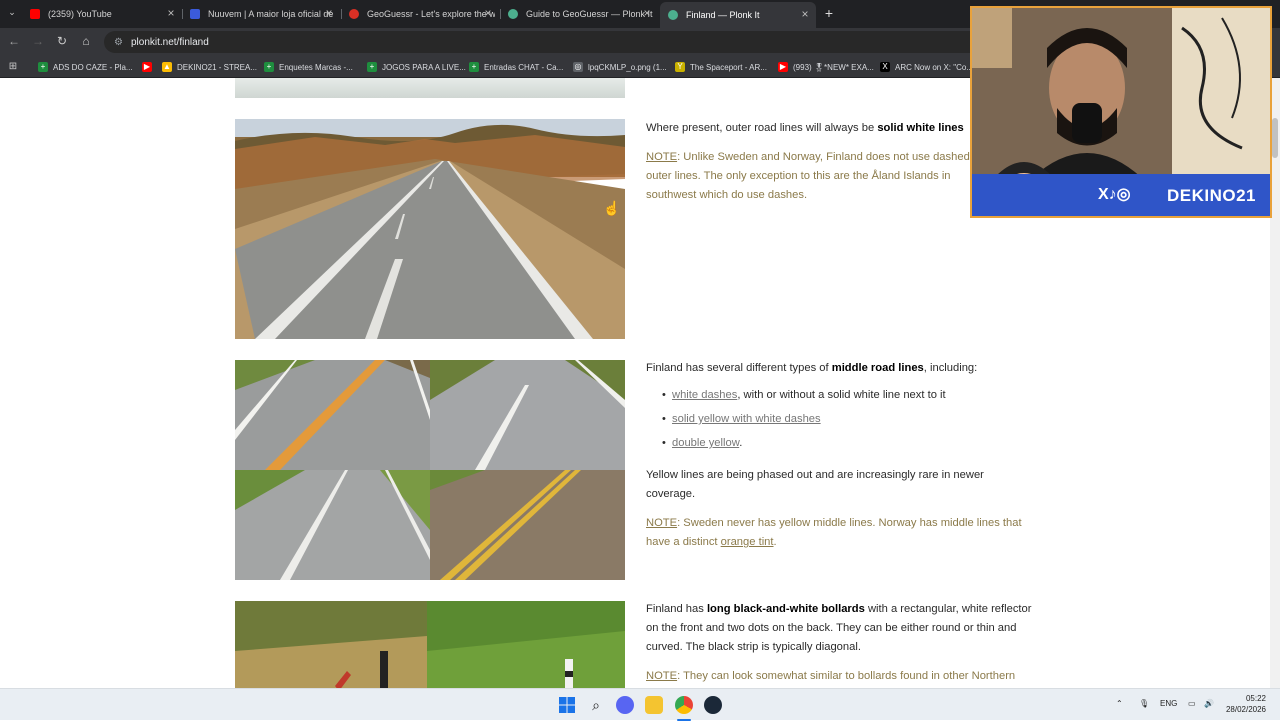  I want to click on language-indicator: ENG, so click(1168, 703).